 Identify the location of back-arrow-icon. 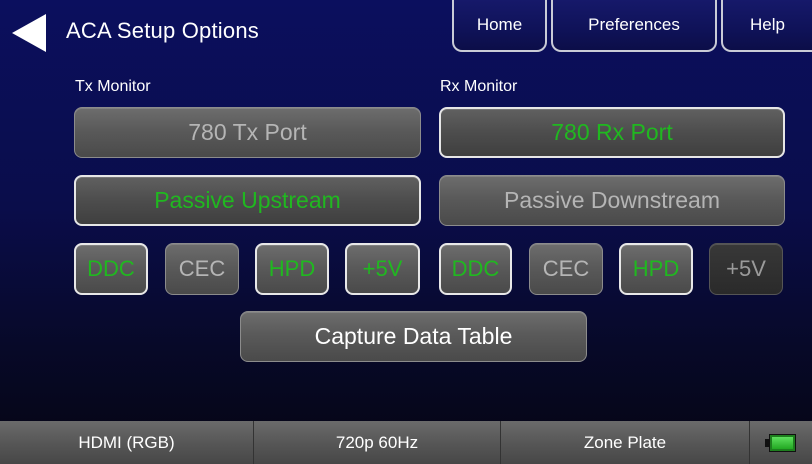
(29, 33).